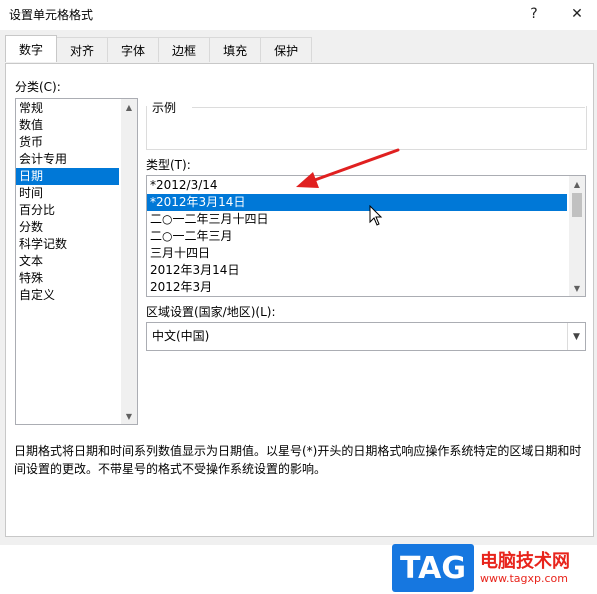 The height and width of the screenshot is (594, 597). I want to click on annotation-arrow-icon, so click(348, 168).